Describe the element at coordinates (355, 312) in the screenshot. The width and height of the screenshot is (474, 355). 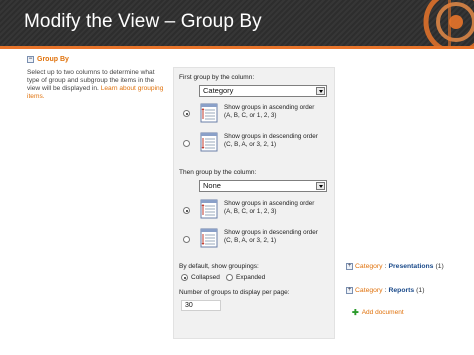
I see `plus-icon: ✚` at that location.